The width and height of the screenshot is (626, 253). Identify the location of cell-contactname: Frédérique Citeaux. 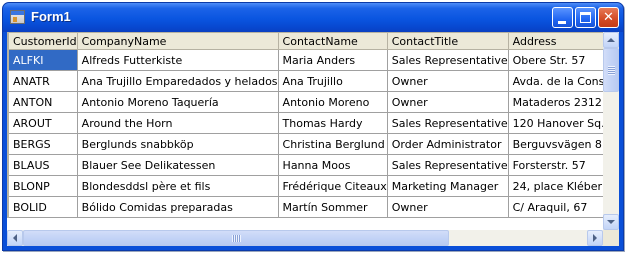
(332, 186).